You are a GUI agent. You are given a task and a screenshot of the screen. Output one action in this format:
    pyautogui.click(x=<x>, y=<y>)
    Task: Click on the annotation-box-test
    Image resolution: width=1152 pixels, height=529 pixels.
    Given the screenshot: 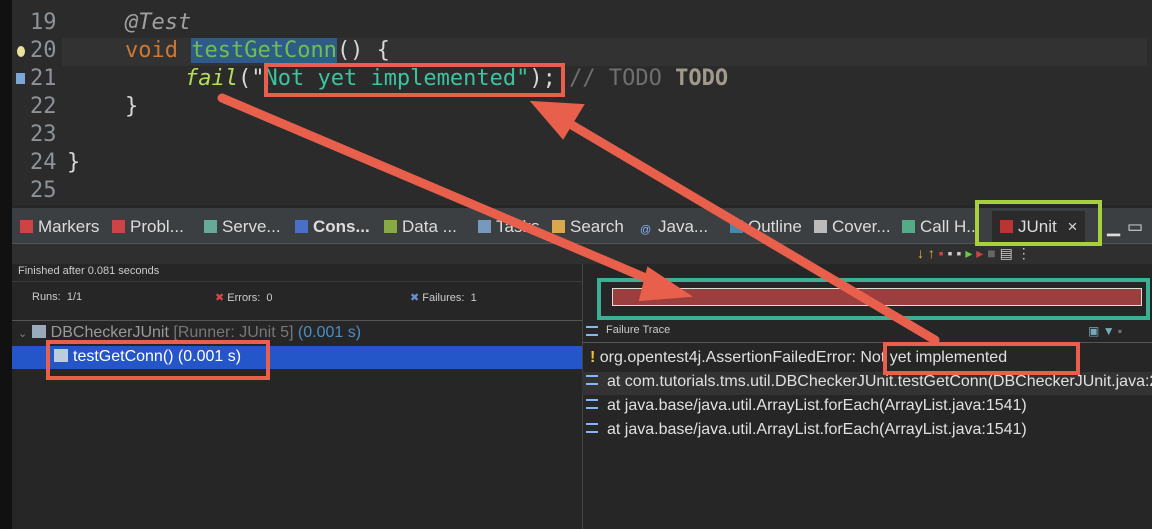 What is the action you would take?
    pyautogui.click(x=158, y=360)
    